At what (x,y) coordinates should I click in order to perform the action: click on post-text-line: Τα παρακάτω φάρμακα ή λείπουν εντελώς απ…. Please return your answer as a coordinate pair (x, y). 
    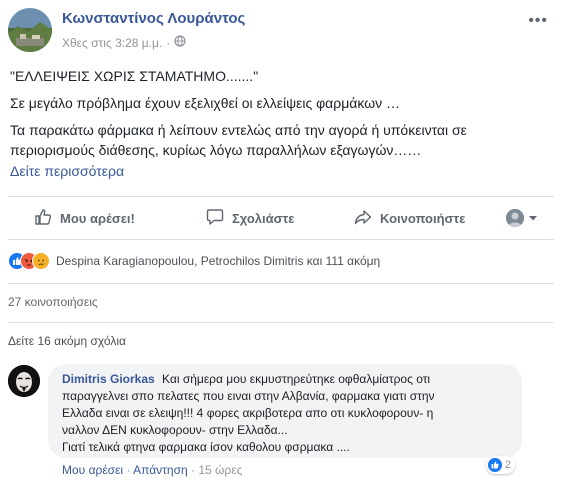
    Looking at the image, I should click on (238, 130).